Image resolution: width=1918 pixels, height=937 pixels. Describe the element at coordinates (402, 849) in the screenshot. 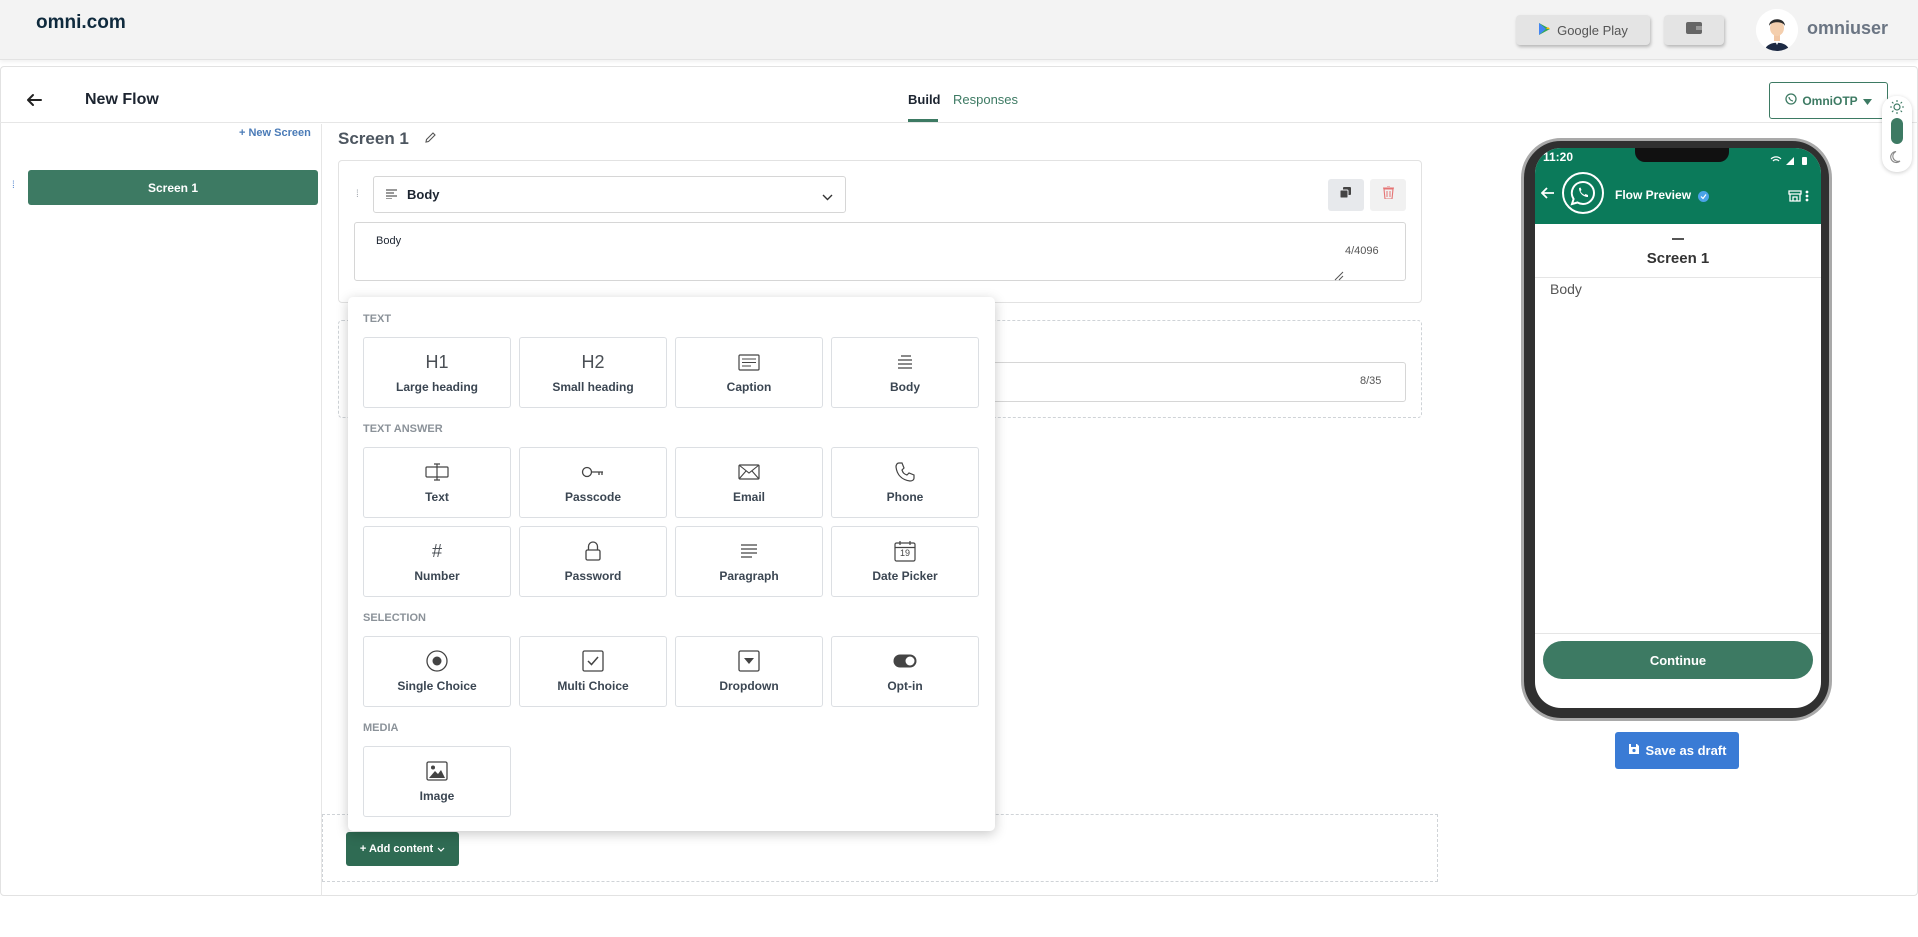

I see `add-content-button: + Add content` at that location.